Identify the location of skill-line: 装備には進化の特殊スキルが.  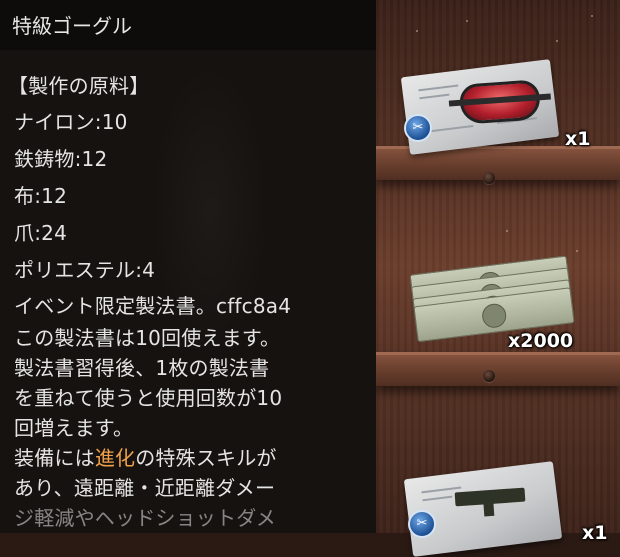
(145, 458).